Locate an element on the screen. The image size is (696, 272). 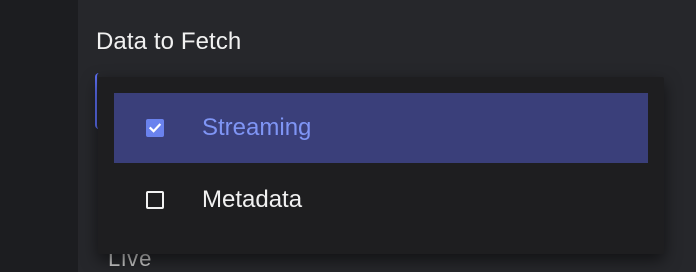
checkbox-unchecked-icon is located at coordinates (155, 200).